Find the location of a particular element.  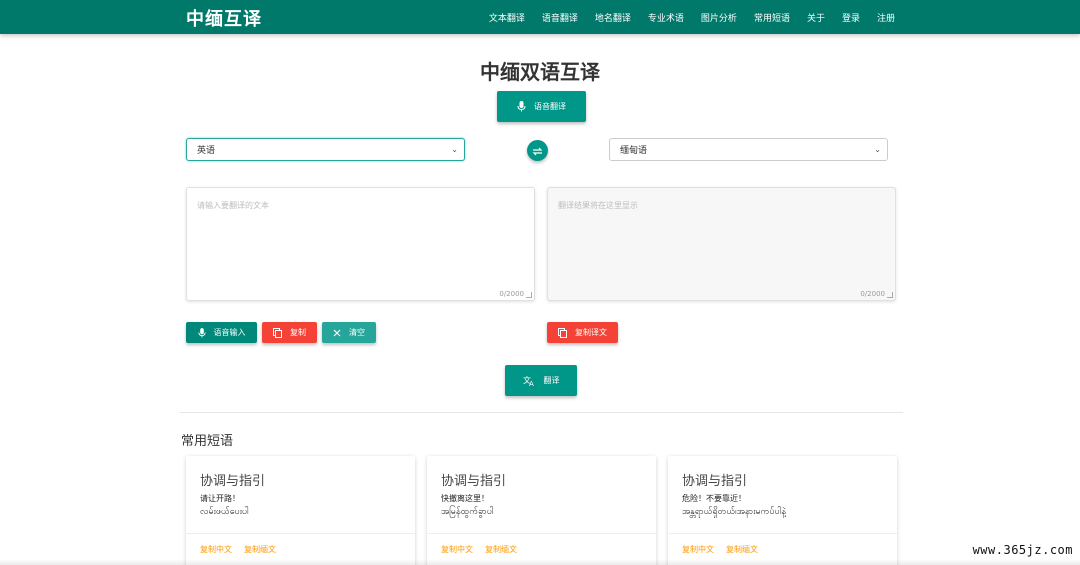

voice-input-label: 语音输入 is located at coordinates (229, 332).